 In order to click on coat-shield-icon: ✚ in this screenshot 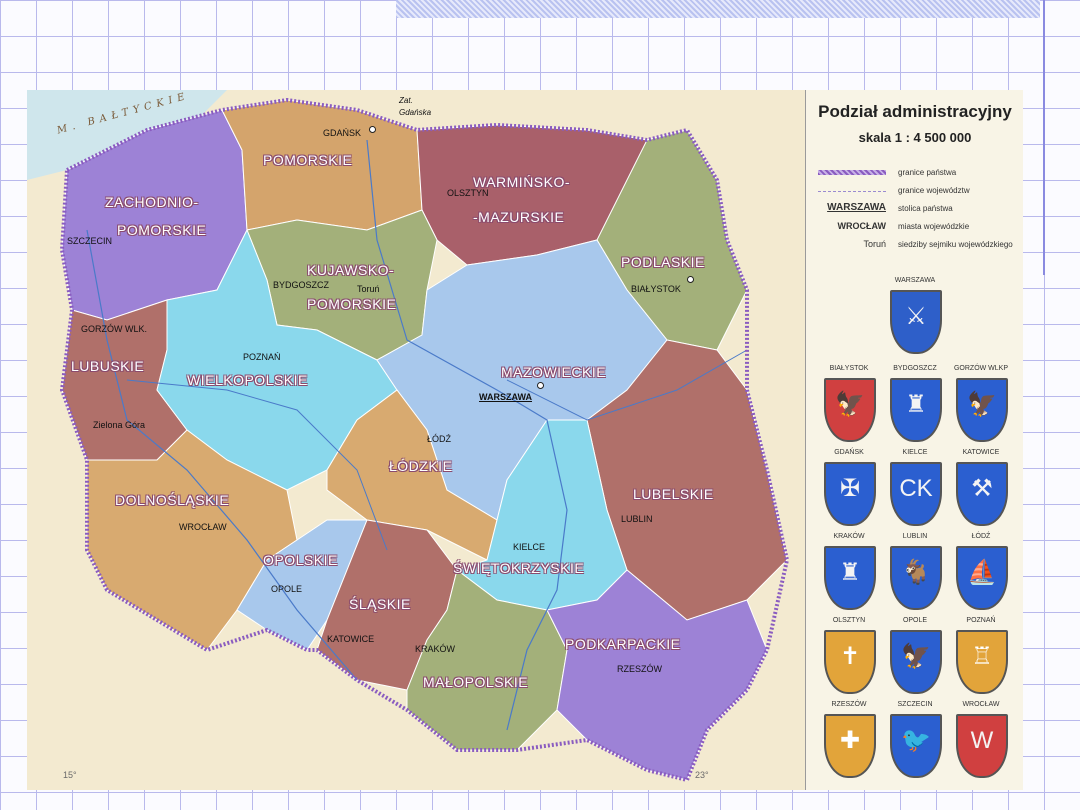, I will do `click(850, 746)`.